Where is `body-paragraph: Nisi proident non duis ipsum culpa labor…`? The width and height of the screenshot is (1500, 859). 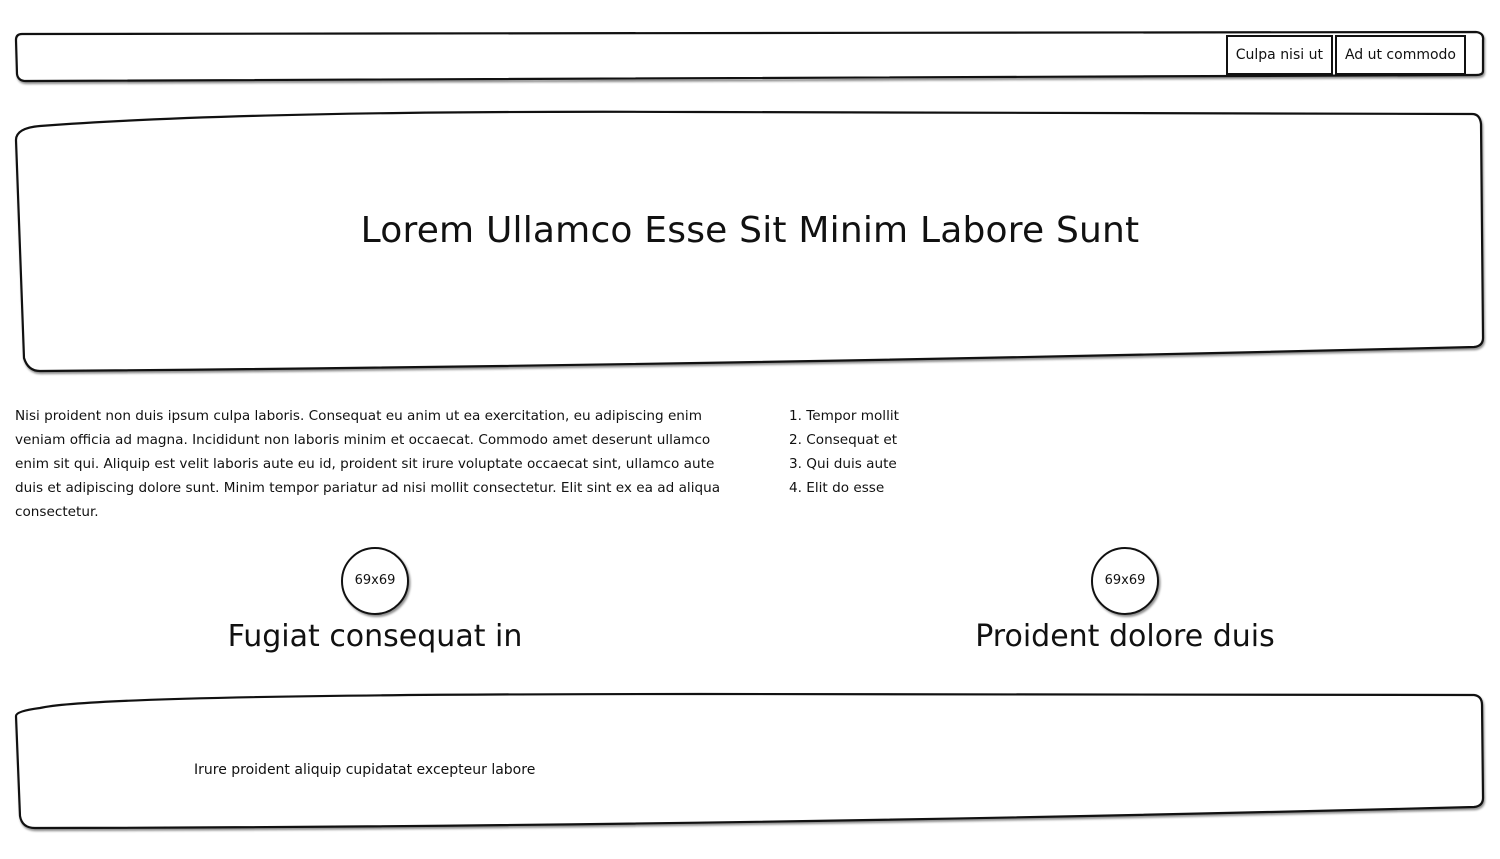 body-paragraph: Nisi proident non duis ipsum culpa labor… is located at coordinates (368, 464).